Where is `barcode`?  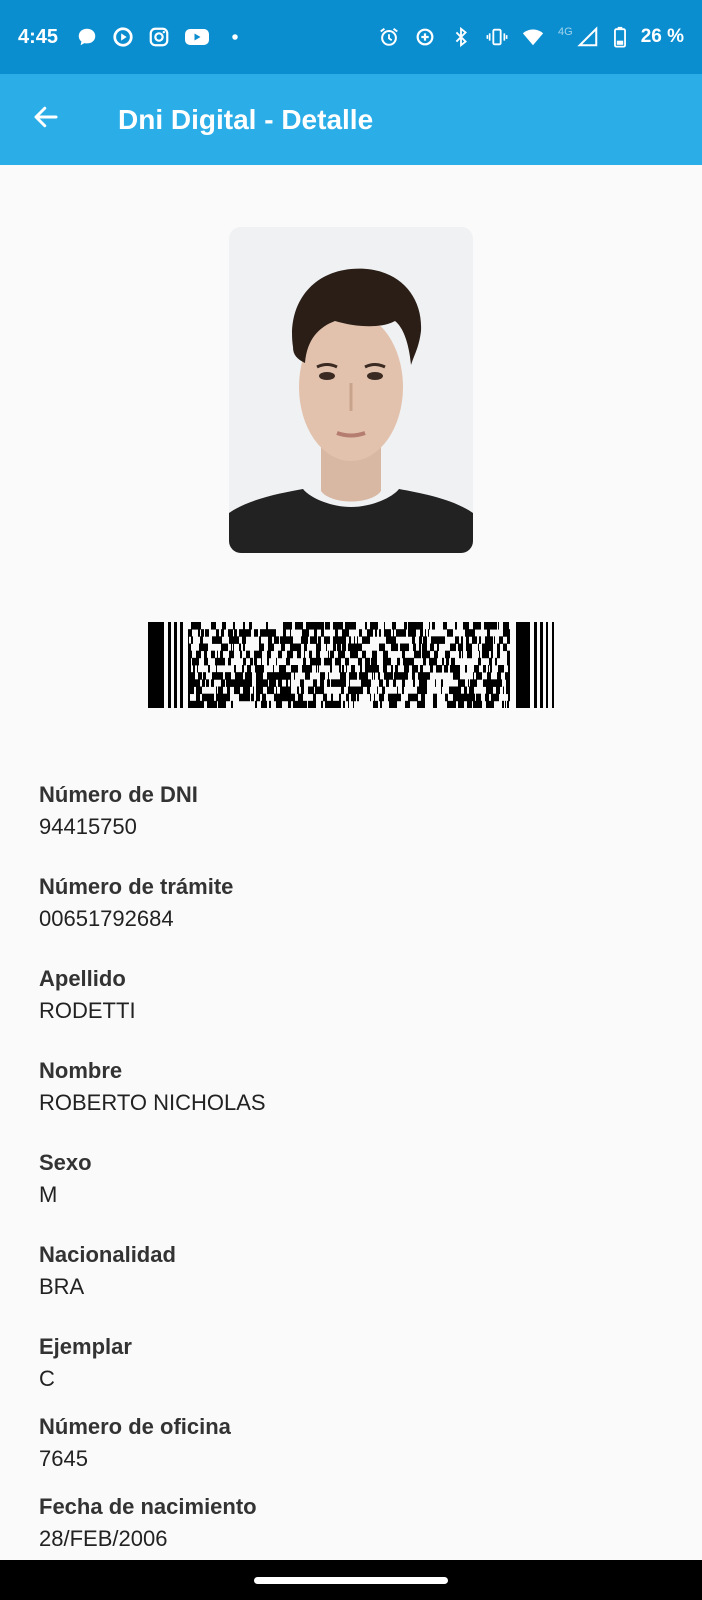 barcode is located at coordinates (352, 665).